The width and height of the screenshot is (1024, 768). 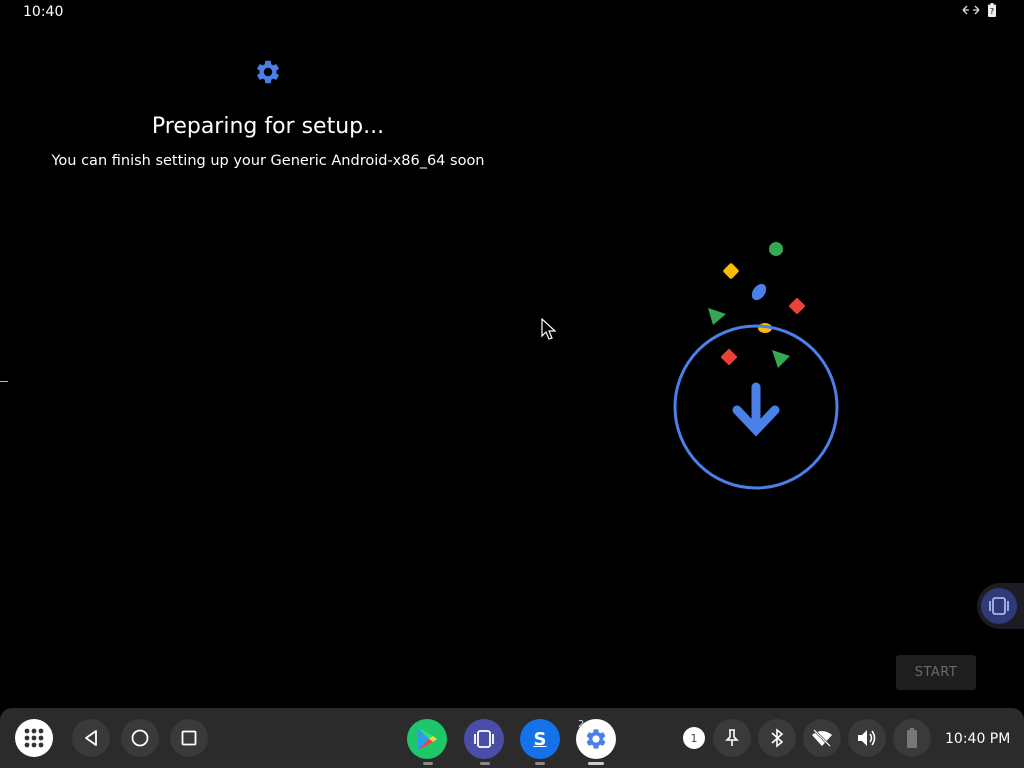 I want to click on gear-icon, so click(x=268, y=72).